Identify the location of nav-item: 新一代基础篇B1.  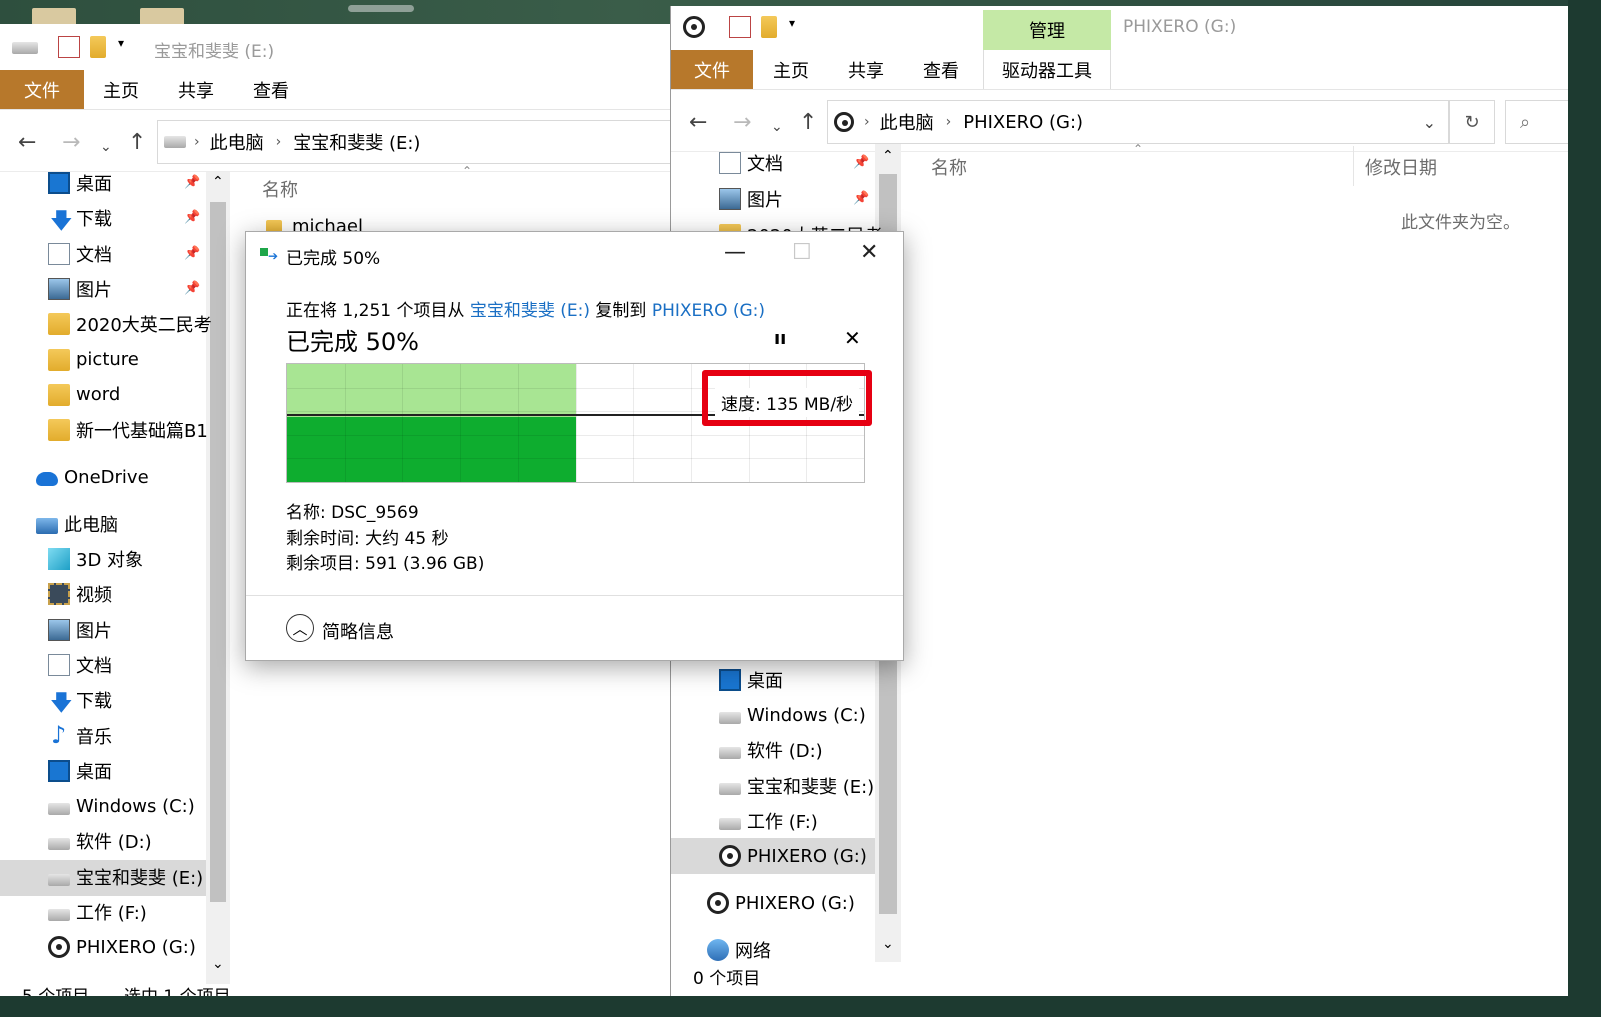
(128, 430).